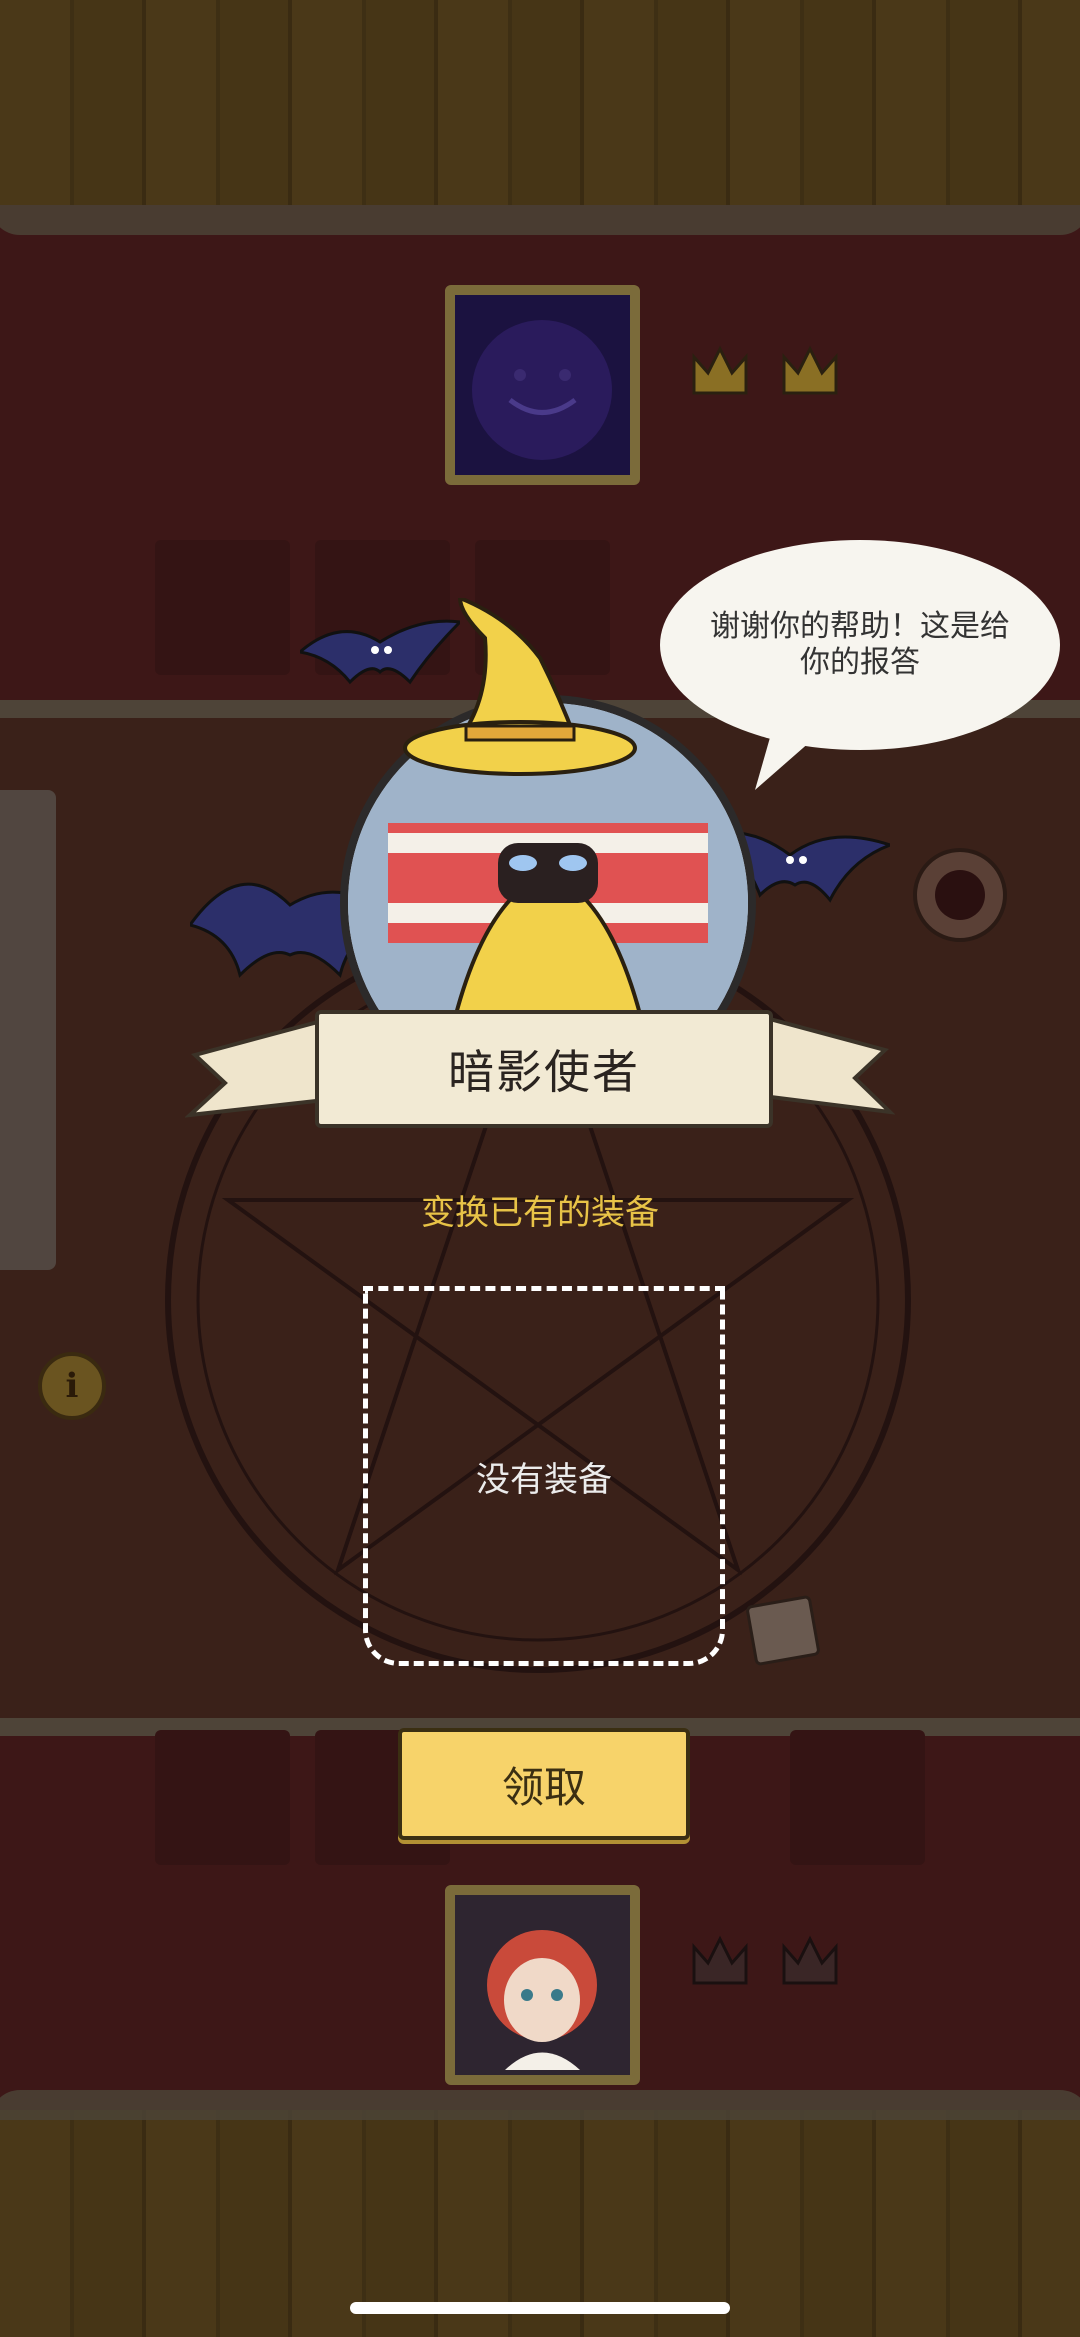 The height and width of the screenshot is (2337, 1080). I want to click on equipment-slot: 没有装备, so click(544, 1476).